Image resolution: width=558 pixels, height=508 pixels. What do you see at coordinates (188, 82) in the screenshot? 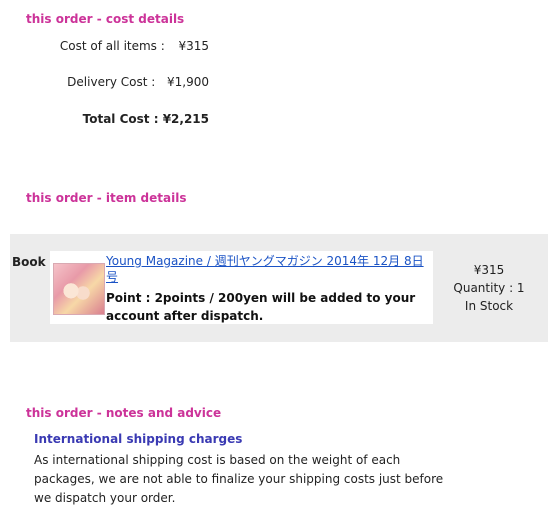
I see `delivery-cost-value: ¥1,900` at bounding box center [188, 82].